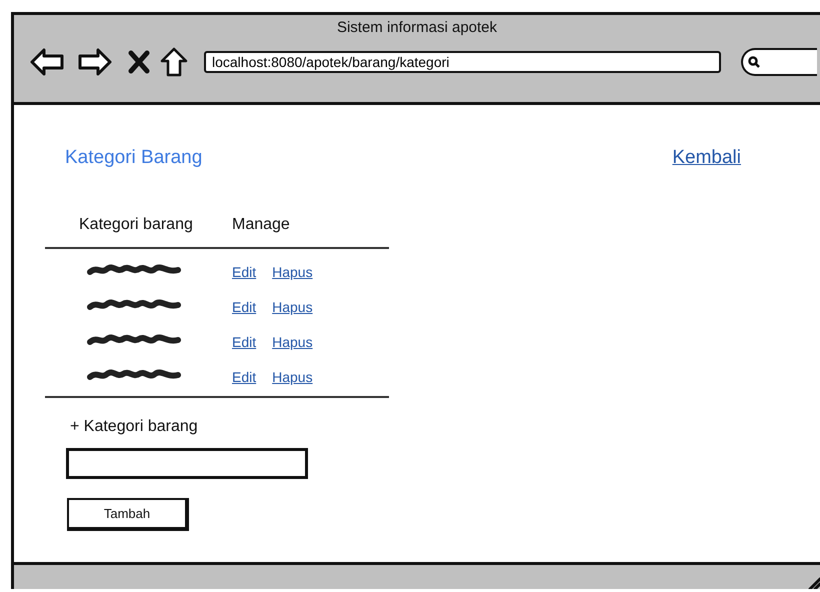 Image resolution: width=820 pixels, height=592 pixels. Describe the element at coordinates (462, 62) in the screenshot. I see `address-field: localhost:8080/apotek/barang/kategori` at that location.